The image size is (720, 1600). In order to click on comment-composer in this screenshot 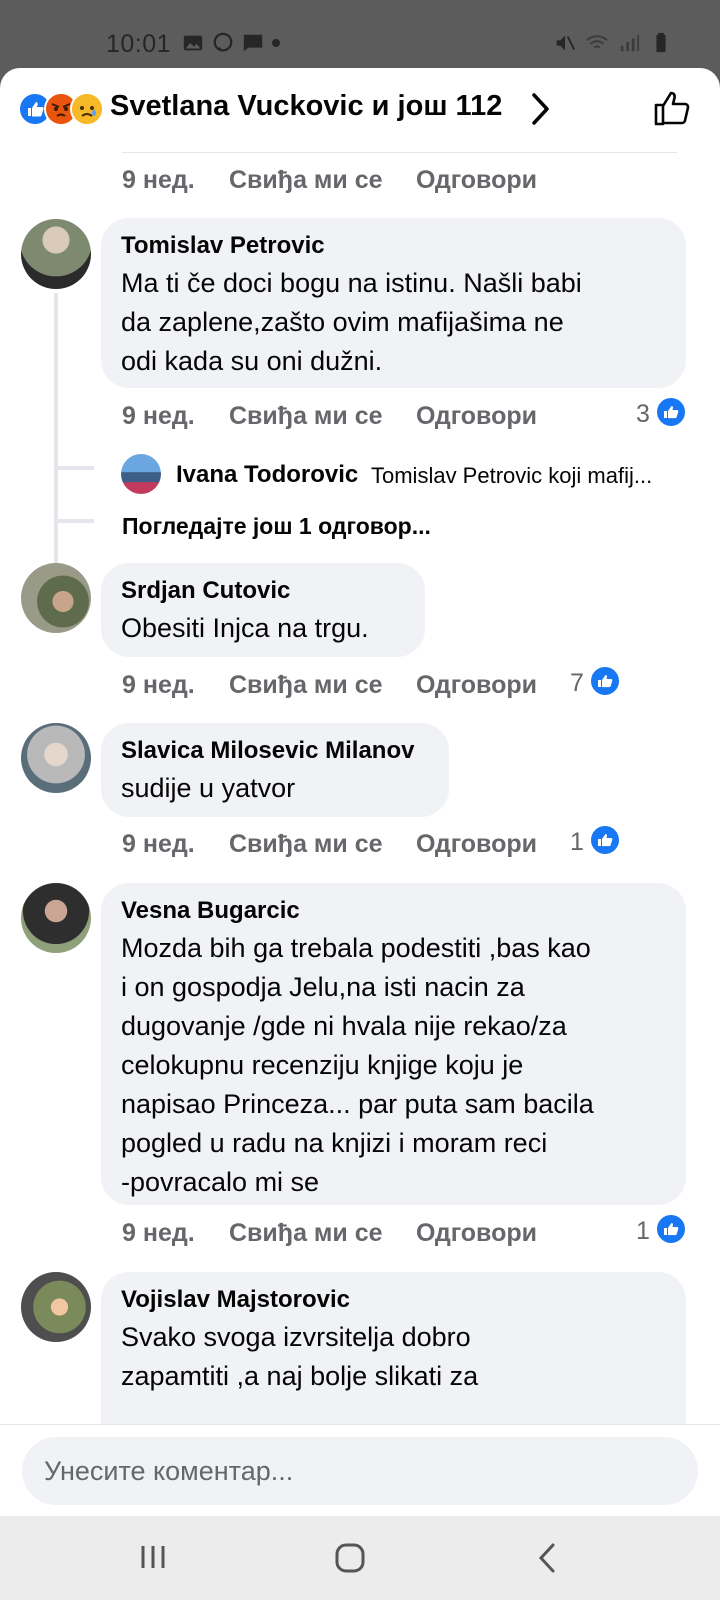, I will do `click(360, 1470)`.